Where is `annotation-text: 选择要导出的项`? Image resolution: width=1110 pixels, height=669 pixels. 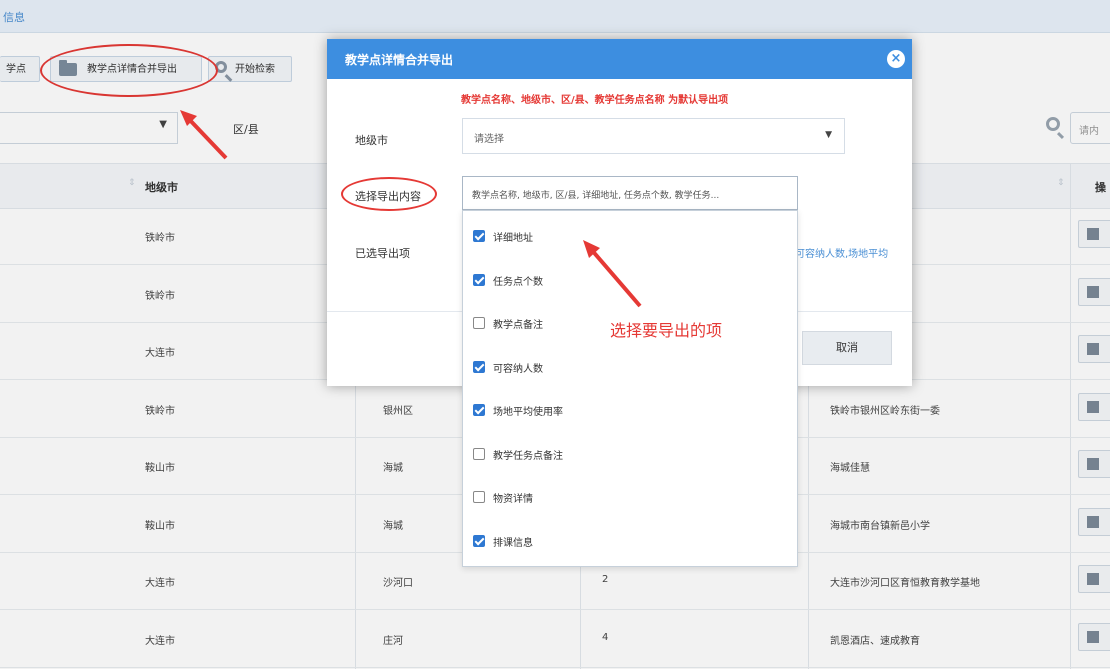 annotation-text: 选择要导出的项 is located at coordinates (666, 330).